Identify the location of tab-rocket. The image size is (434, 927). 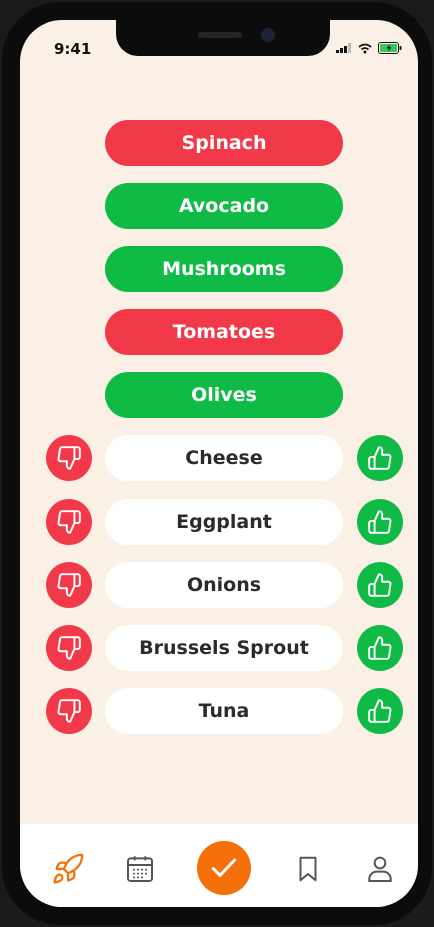
(68, 869).